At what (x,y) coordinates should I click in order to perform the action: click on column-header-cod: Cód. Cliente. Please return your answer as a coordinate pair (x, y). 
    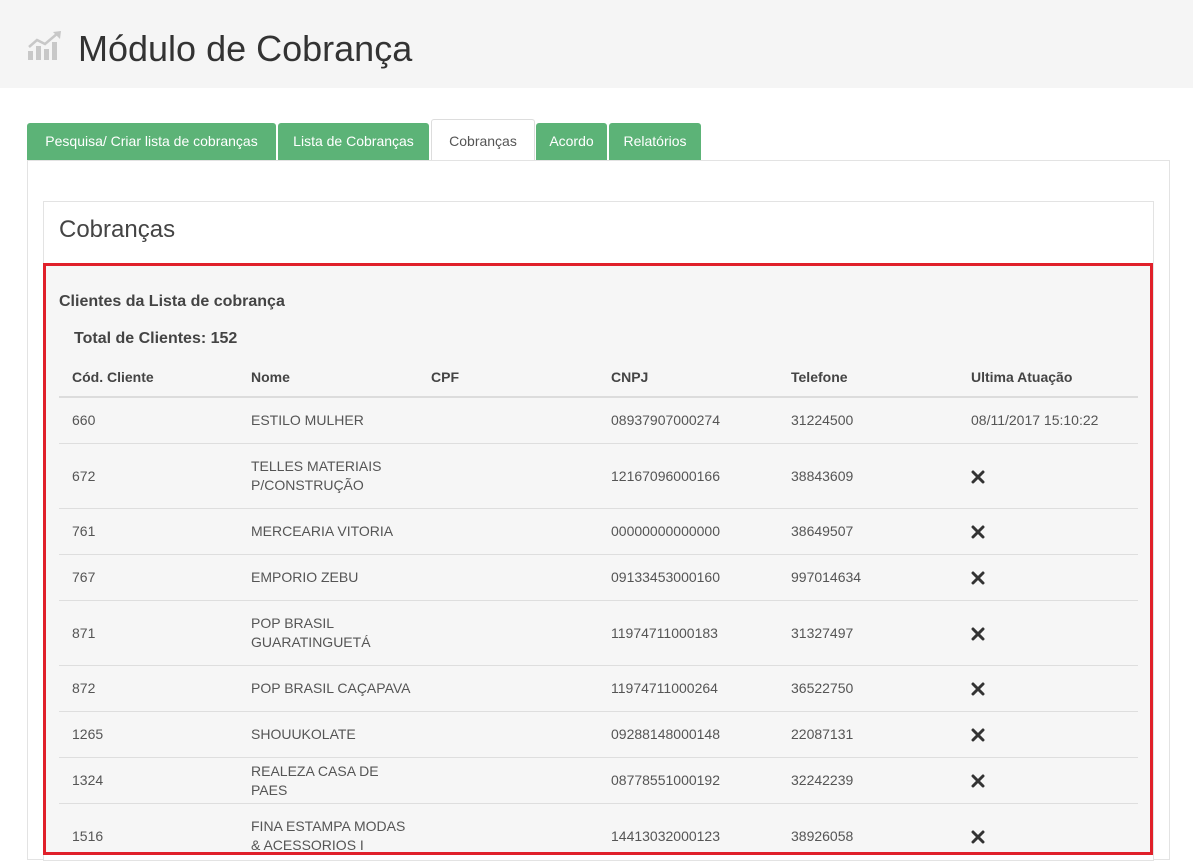
    Looking at the image, I should click on (148, 378).